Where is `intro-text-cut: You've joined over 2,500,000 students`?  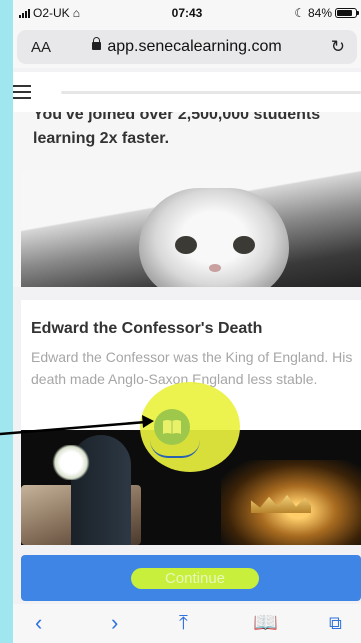
intro-text-cut: You've joined over 2,500,000 students is located at coordinates (177, 117).